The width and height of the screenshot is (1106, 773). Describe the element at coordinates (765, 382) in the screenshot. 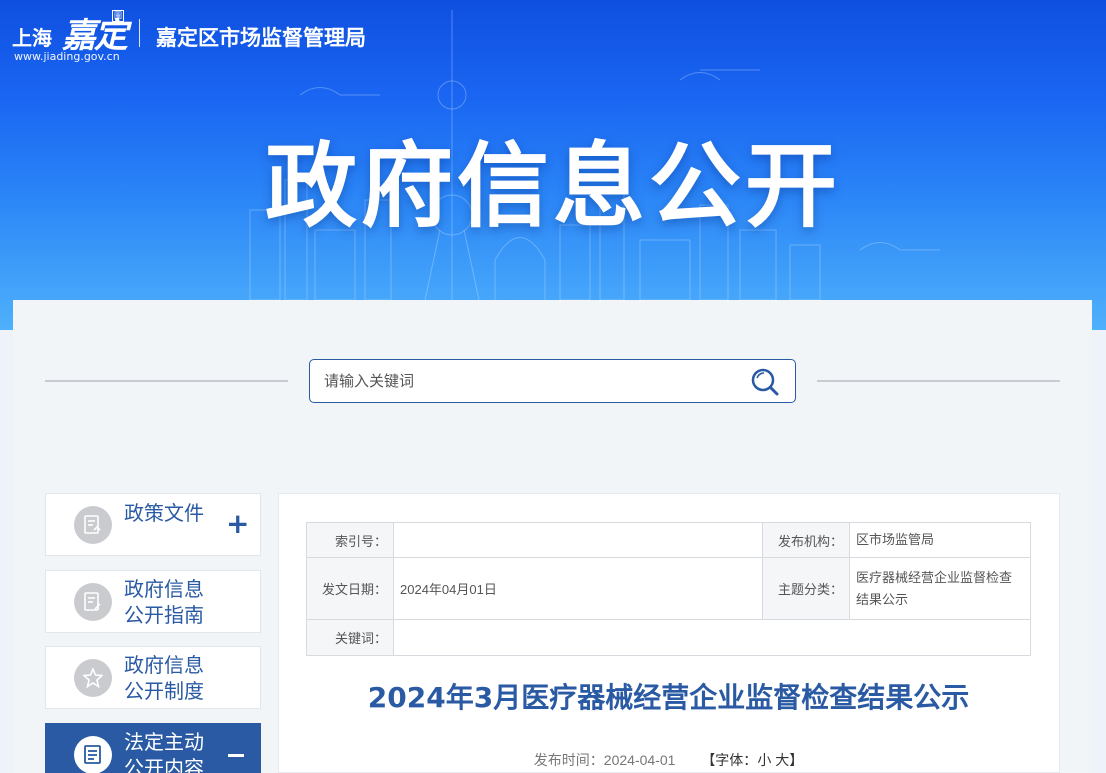

I see `search-icon` at that location.